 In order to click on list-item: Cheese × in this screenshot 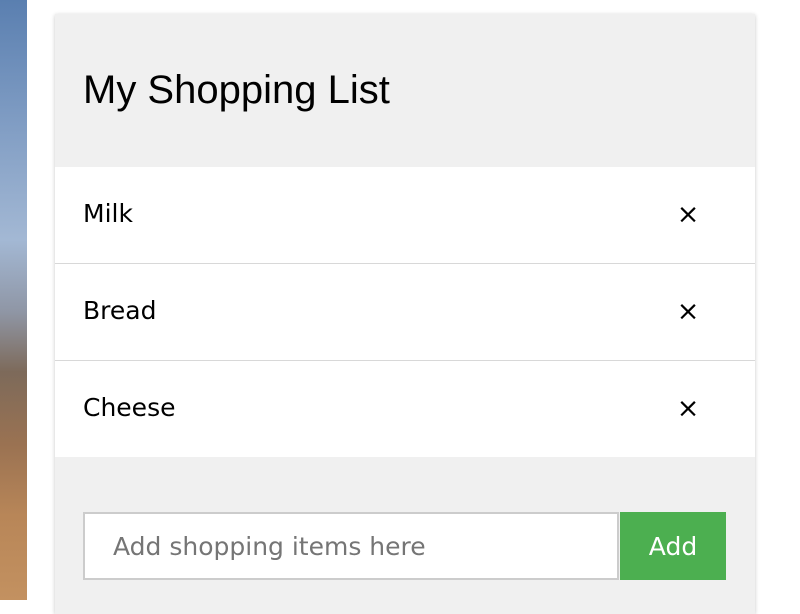, I will do `click(405, 409)`.